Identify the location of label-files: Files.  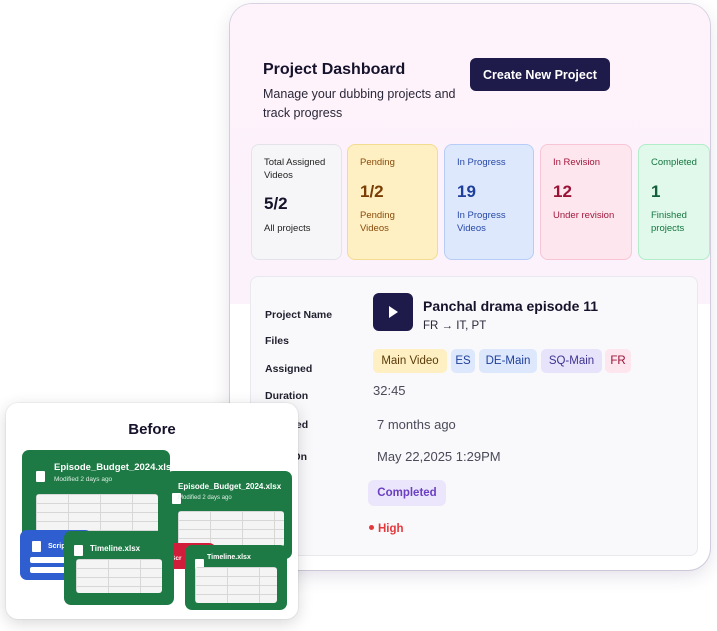
(277, 341).